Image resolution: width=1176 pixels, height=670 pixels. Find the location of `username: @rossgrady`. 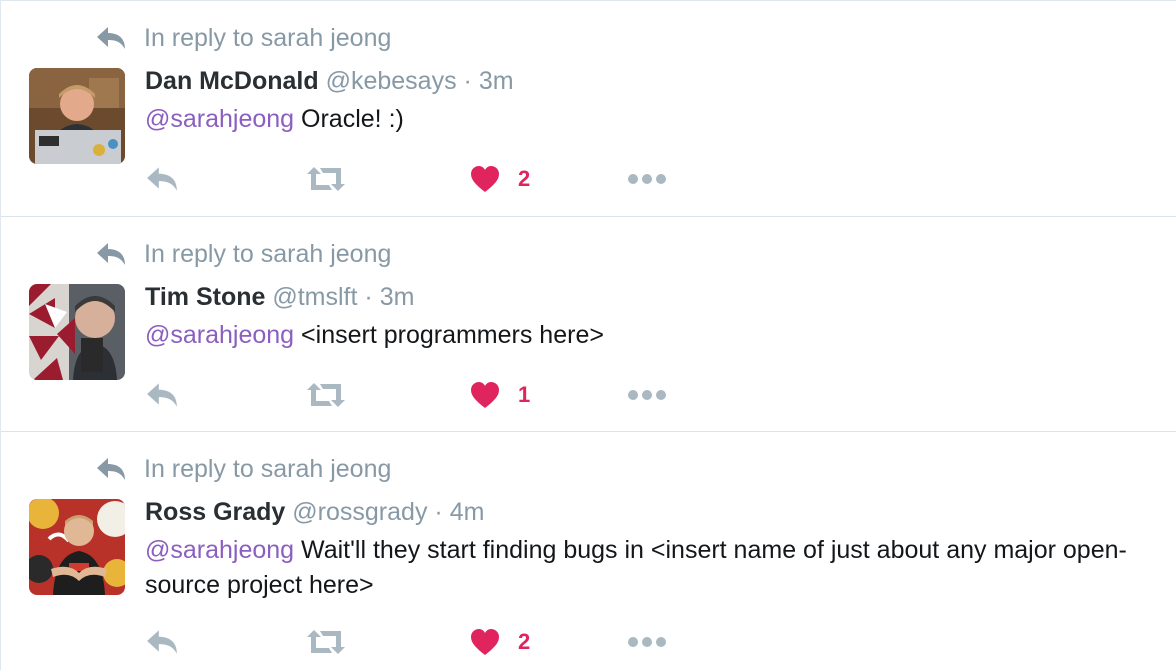

username: @rossgrady is located at coordinates (359, 512).